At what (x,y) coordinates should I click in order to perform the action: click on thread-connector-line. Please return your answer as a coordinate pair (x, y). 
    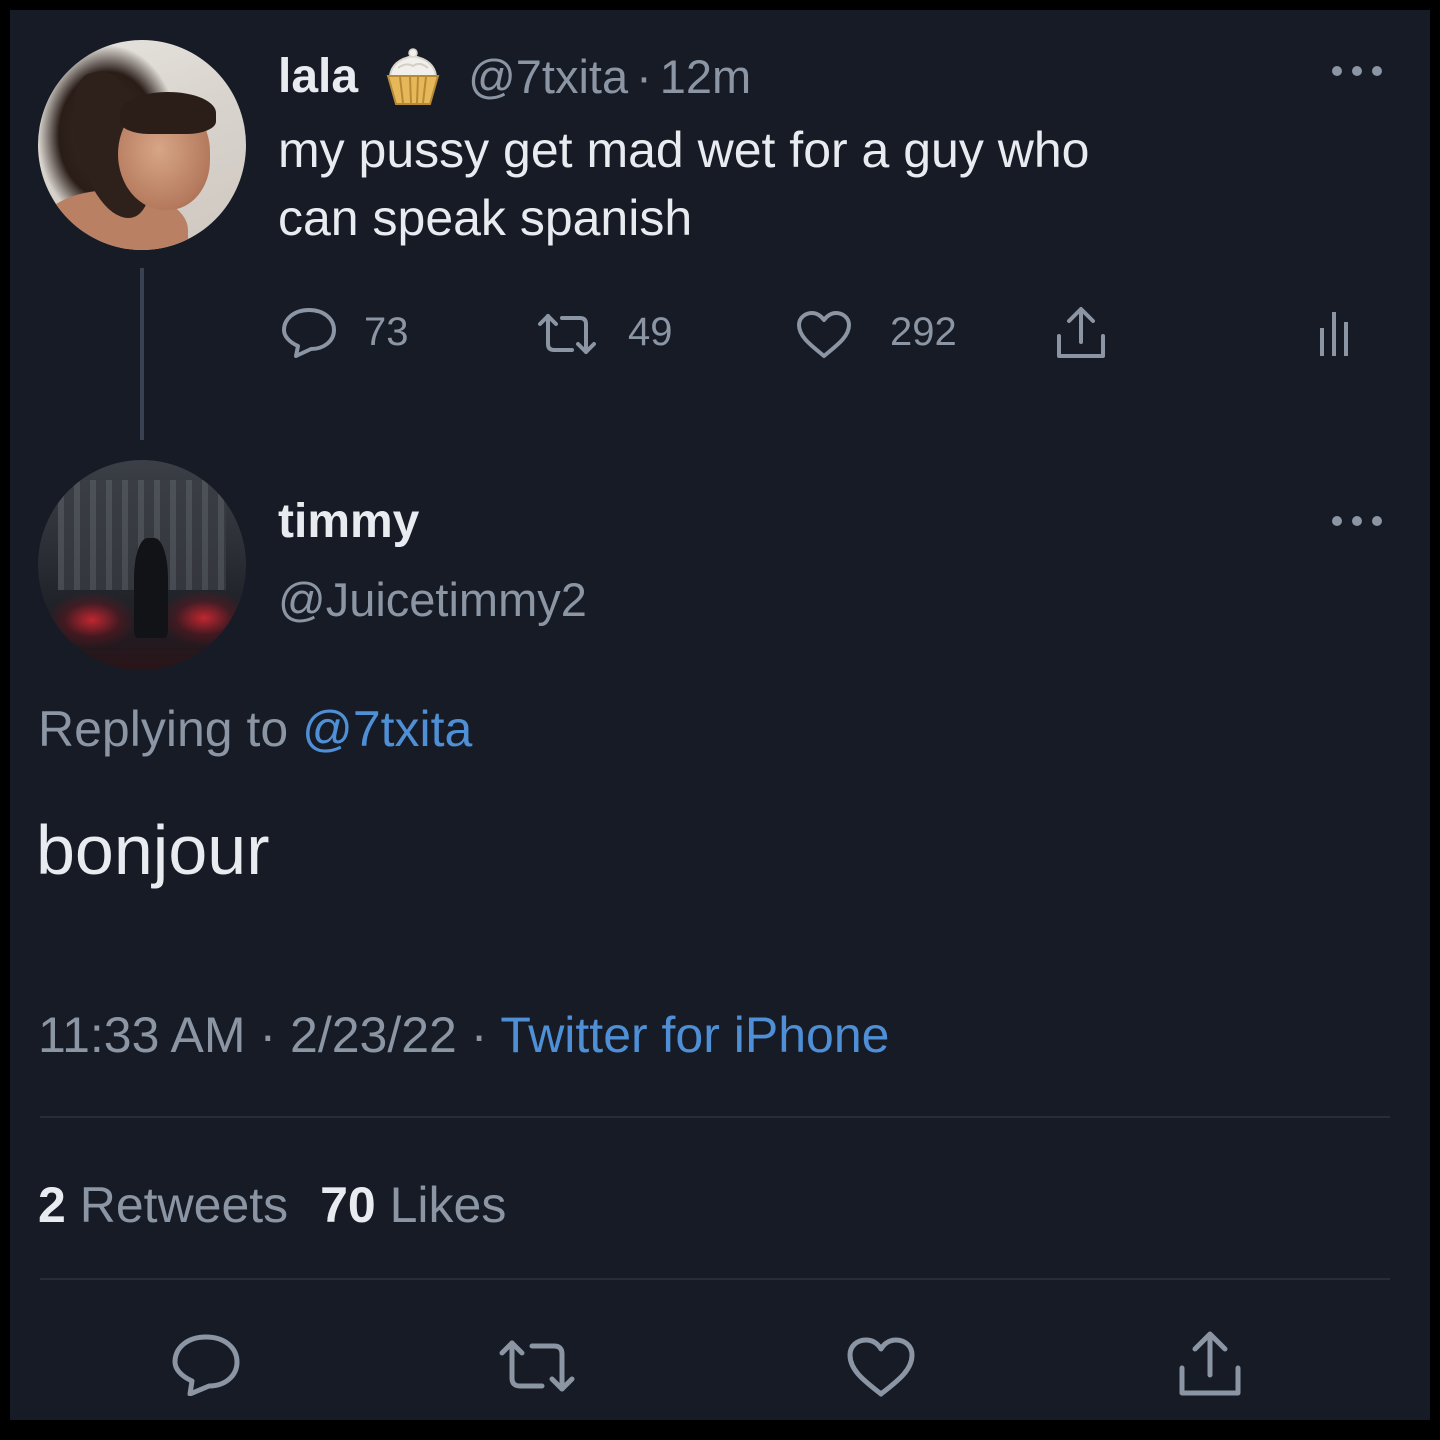
    Looking at the image, I should click on (142, 354).